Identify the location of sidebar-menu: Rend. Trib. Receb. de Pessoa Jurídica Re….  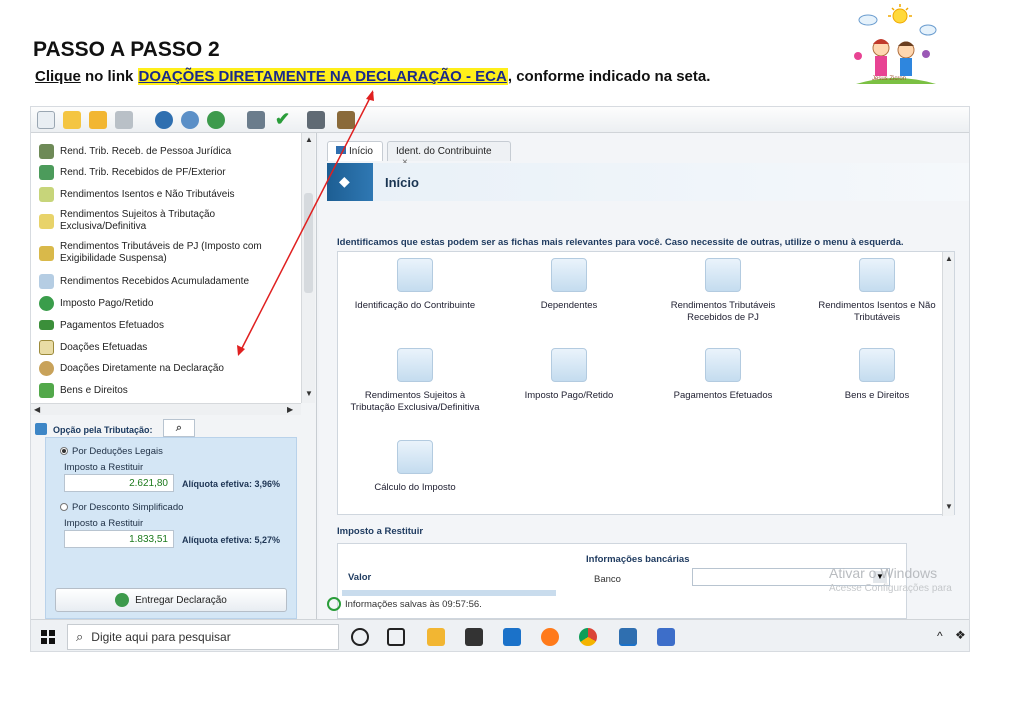
(166, 268).